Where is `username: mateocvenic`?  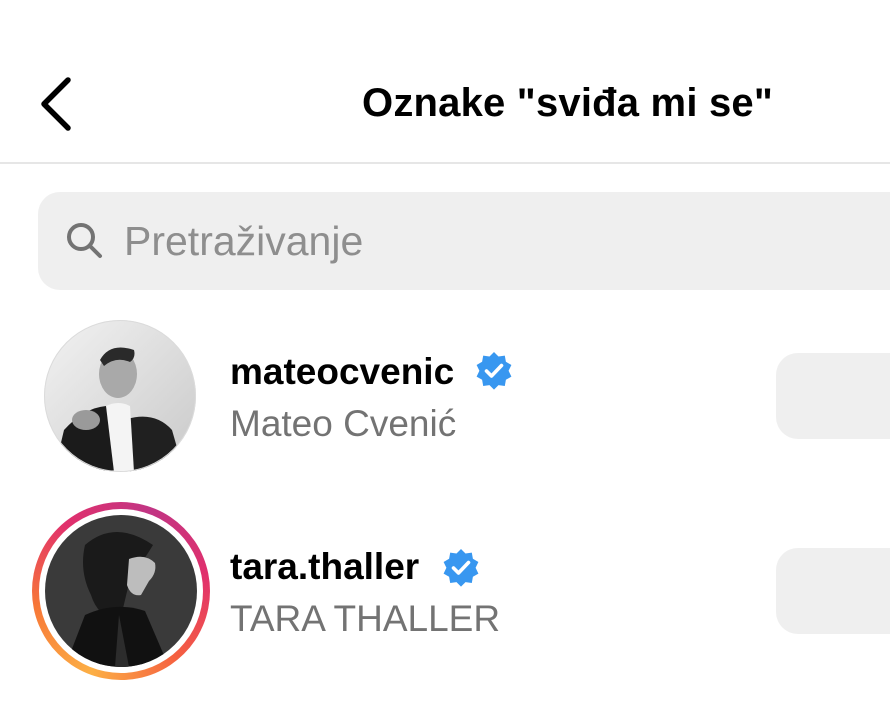
username: mateocvenic is located at coordinates (342, 372).